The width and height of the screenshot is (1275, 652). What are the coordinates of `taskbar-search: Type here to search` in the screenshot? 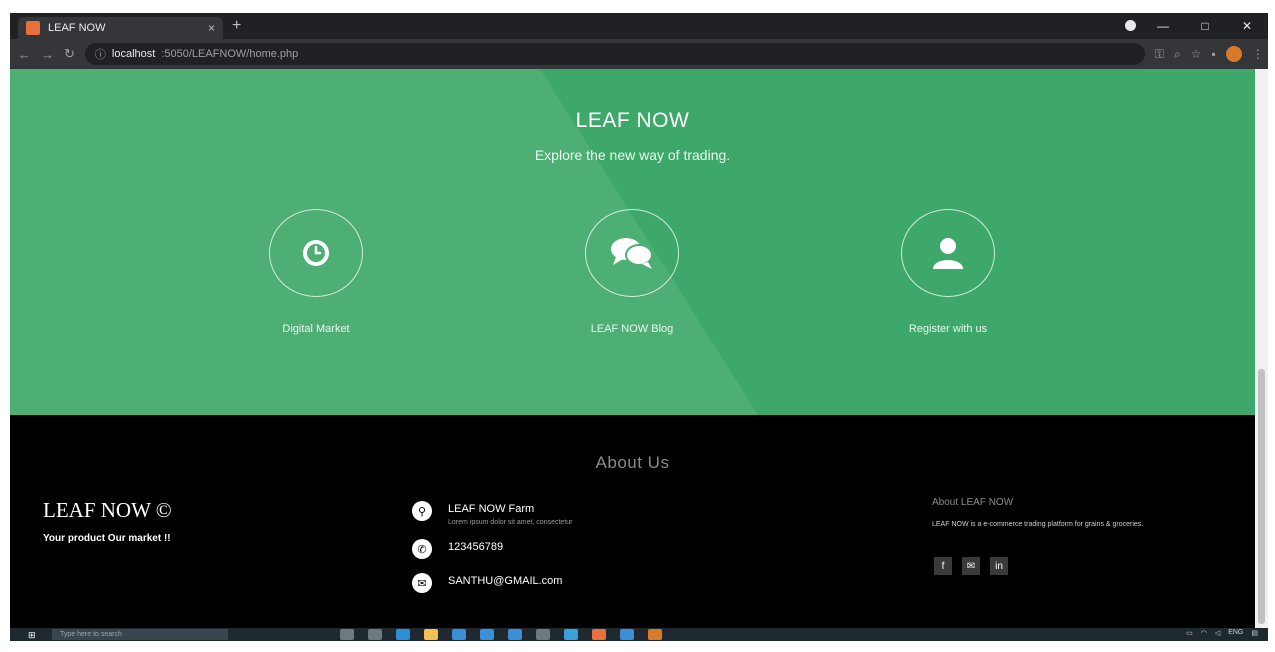 It's located at (140, 634).